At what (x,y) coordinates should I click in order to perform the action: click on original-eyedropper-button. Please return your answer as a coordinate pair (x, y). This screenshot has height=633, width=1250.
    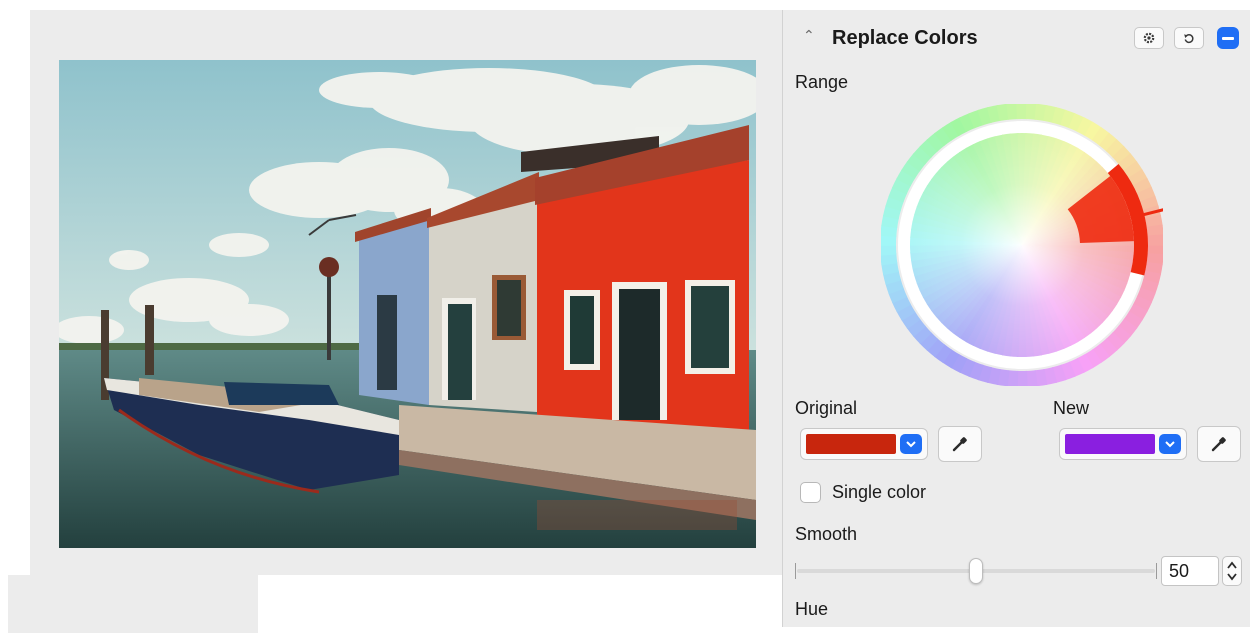
    Looking at the image, I should click on (960, 444).